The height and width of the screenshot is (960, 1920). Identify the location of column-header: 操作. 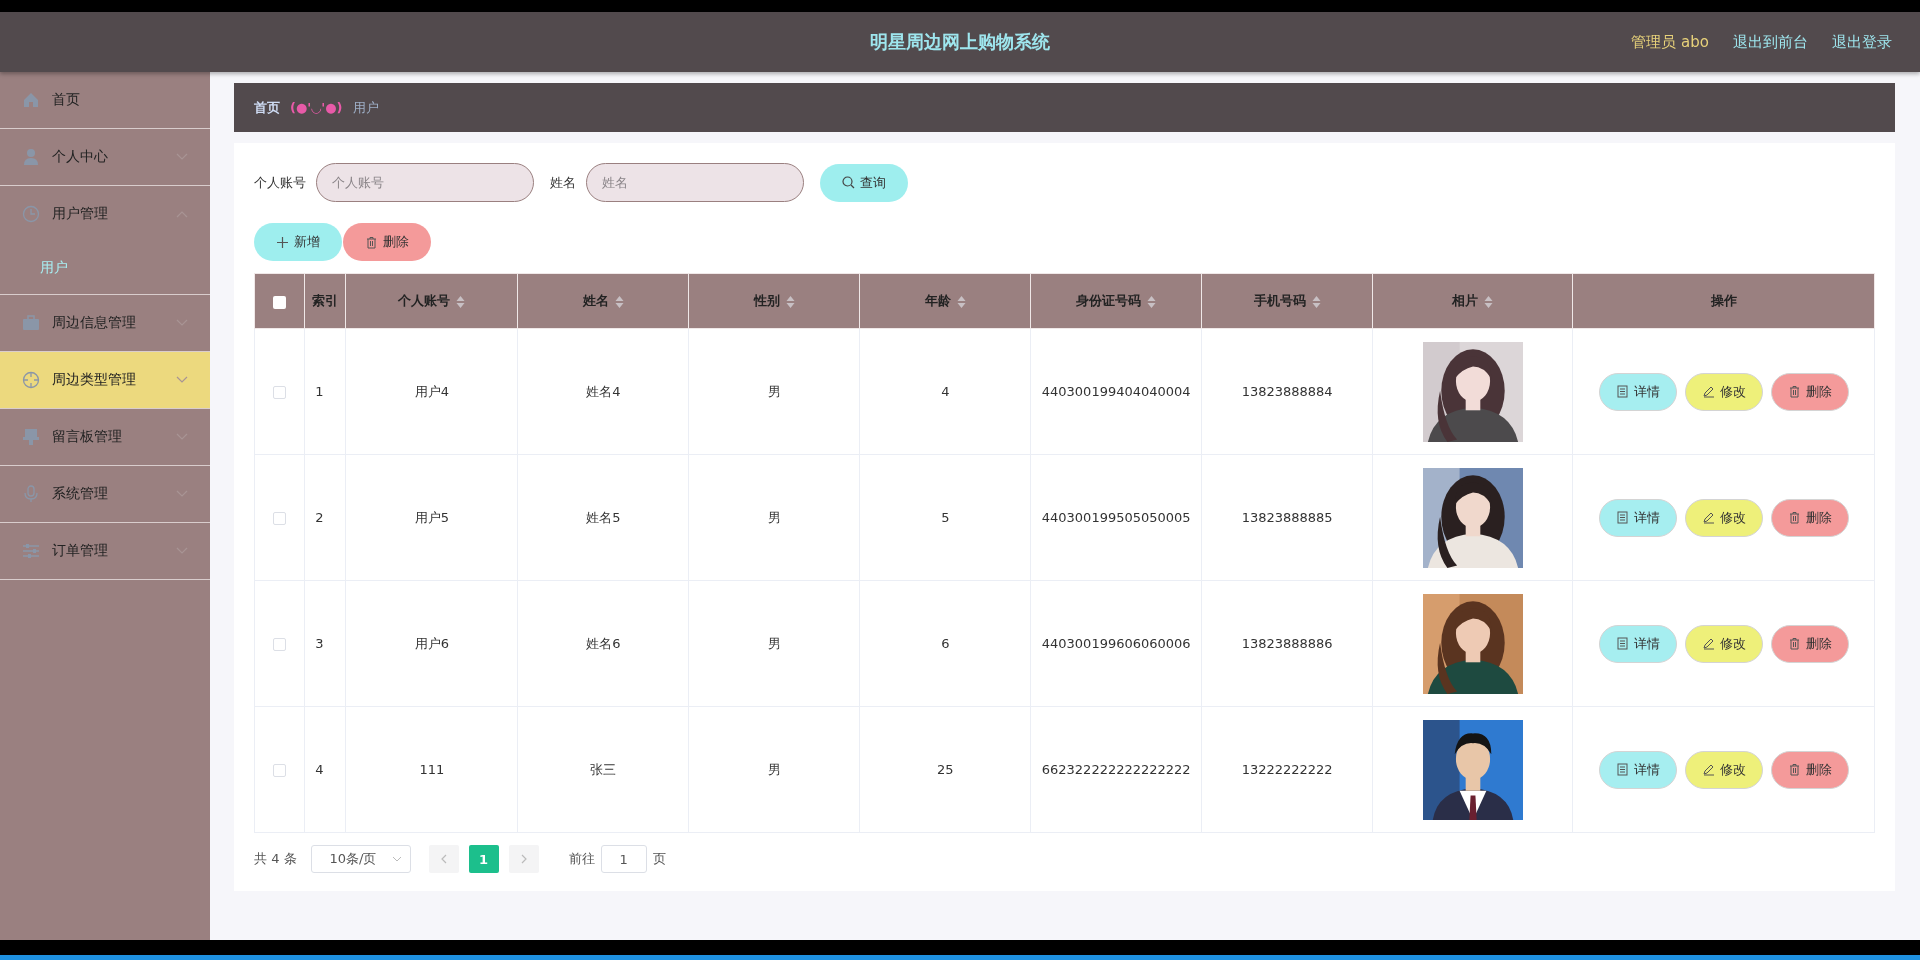
(1723, 301).